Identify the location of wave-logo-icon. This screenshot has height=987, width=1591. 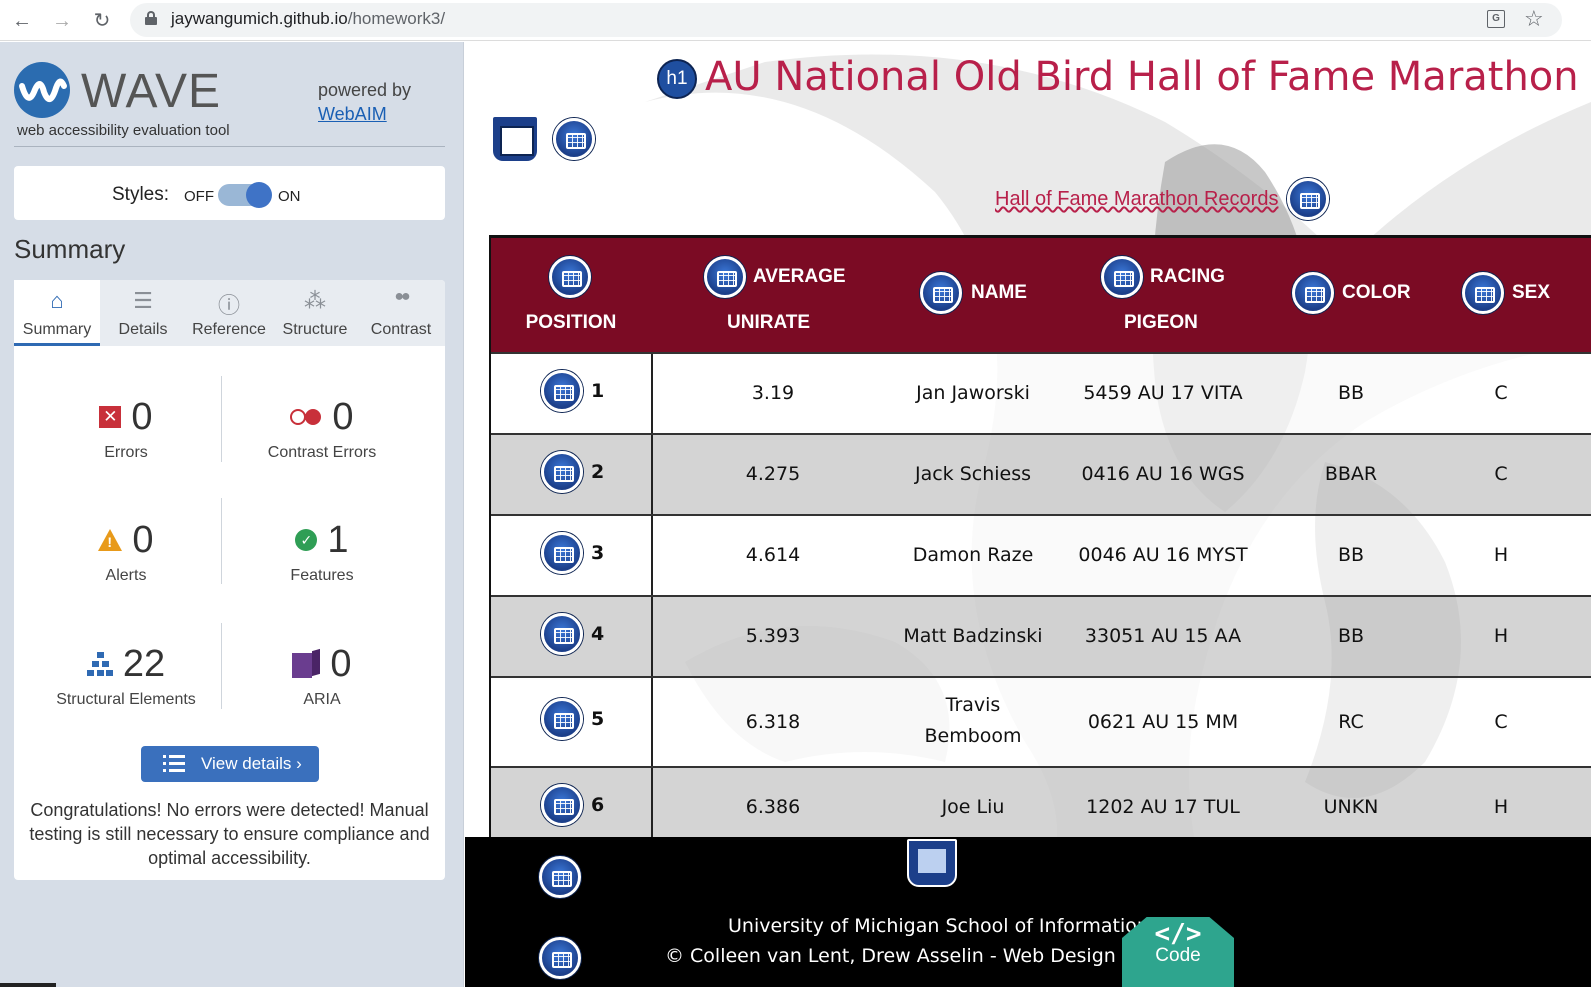
(42, 90).